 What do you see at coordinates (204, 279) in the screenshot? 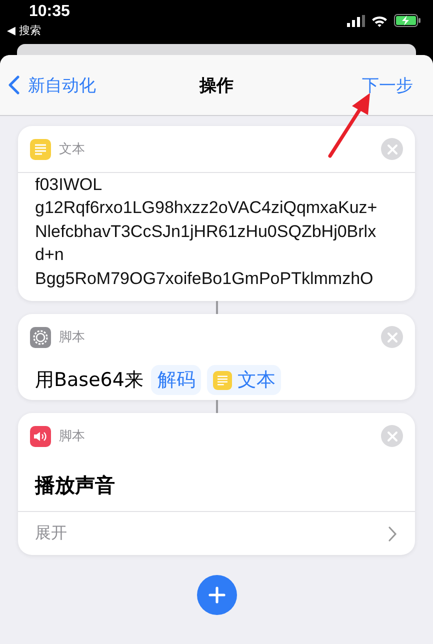
I see `text-line: Bgg5RoM79OG7xoifeBo1GmPoPTklmmzhO` at bounding box center [204, 279].